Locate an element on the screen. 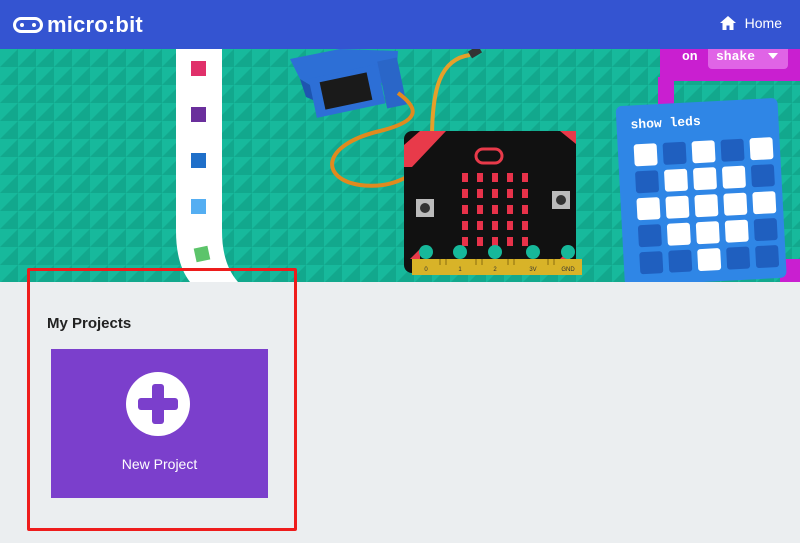 The width and height of the screenshot is (800, 543). pin-label: GND is located at coordinates (568, 270).